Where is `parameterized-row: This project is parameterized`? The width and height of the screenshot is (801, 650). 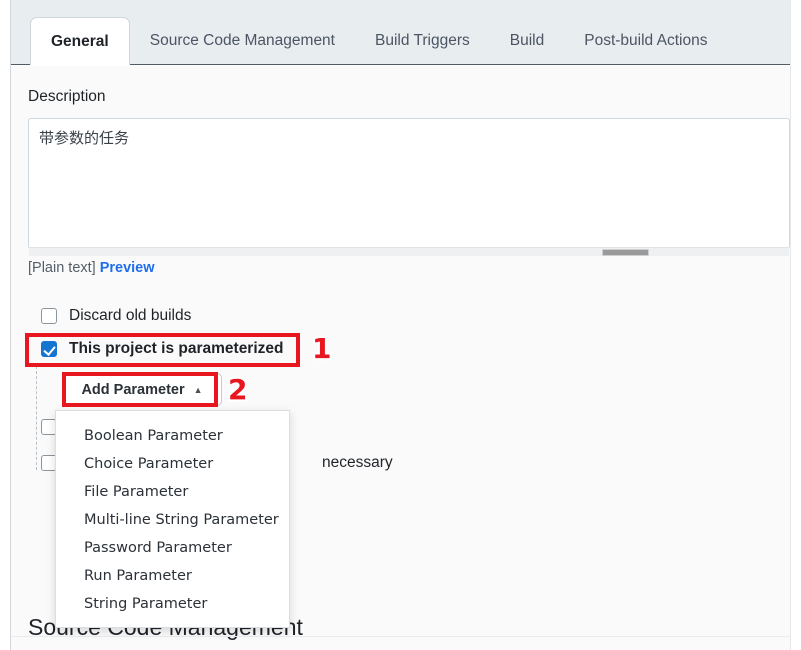 parameterized-row: This project is parameterized is located at coordinates (162, 349).